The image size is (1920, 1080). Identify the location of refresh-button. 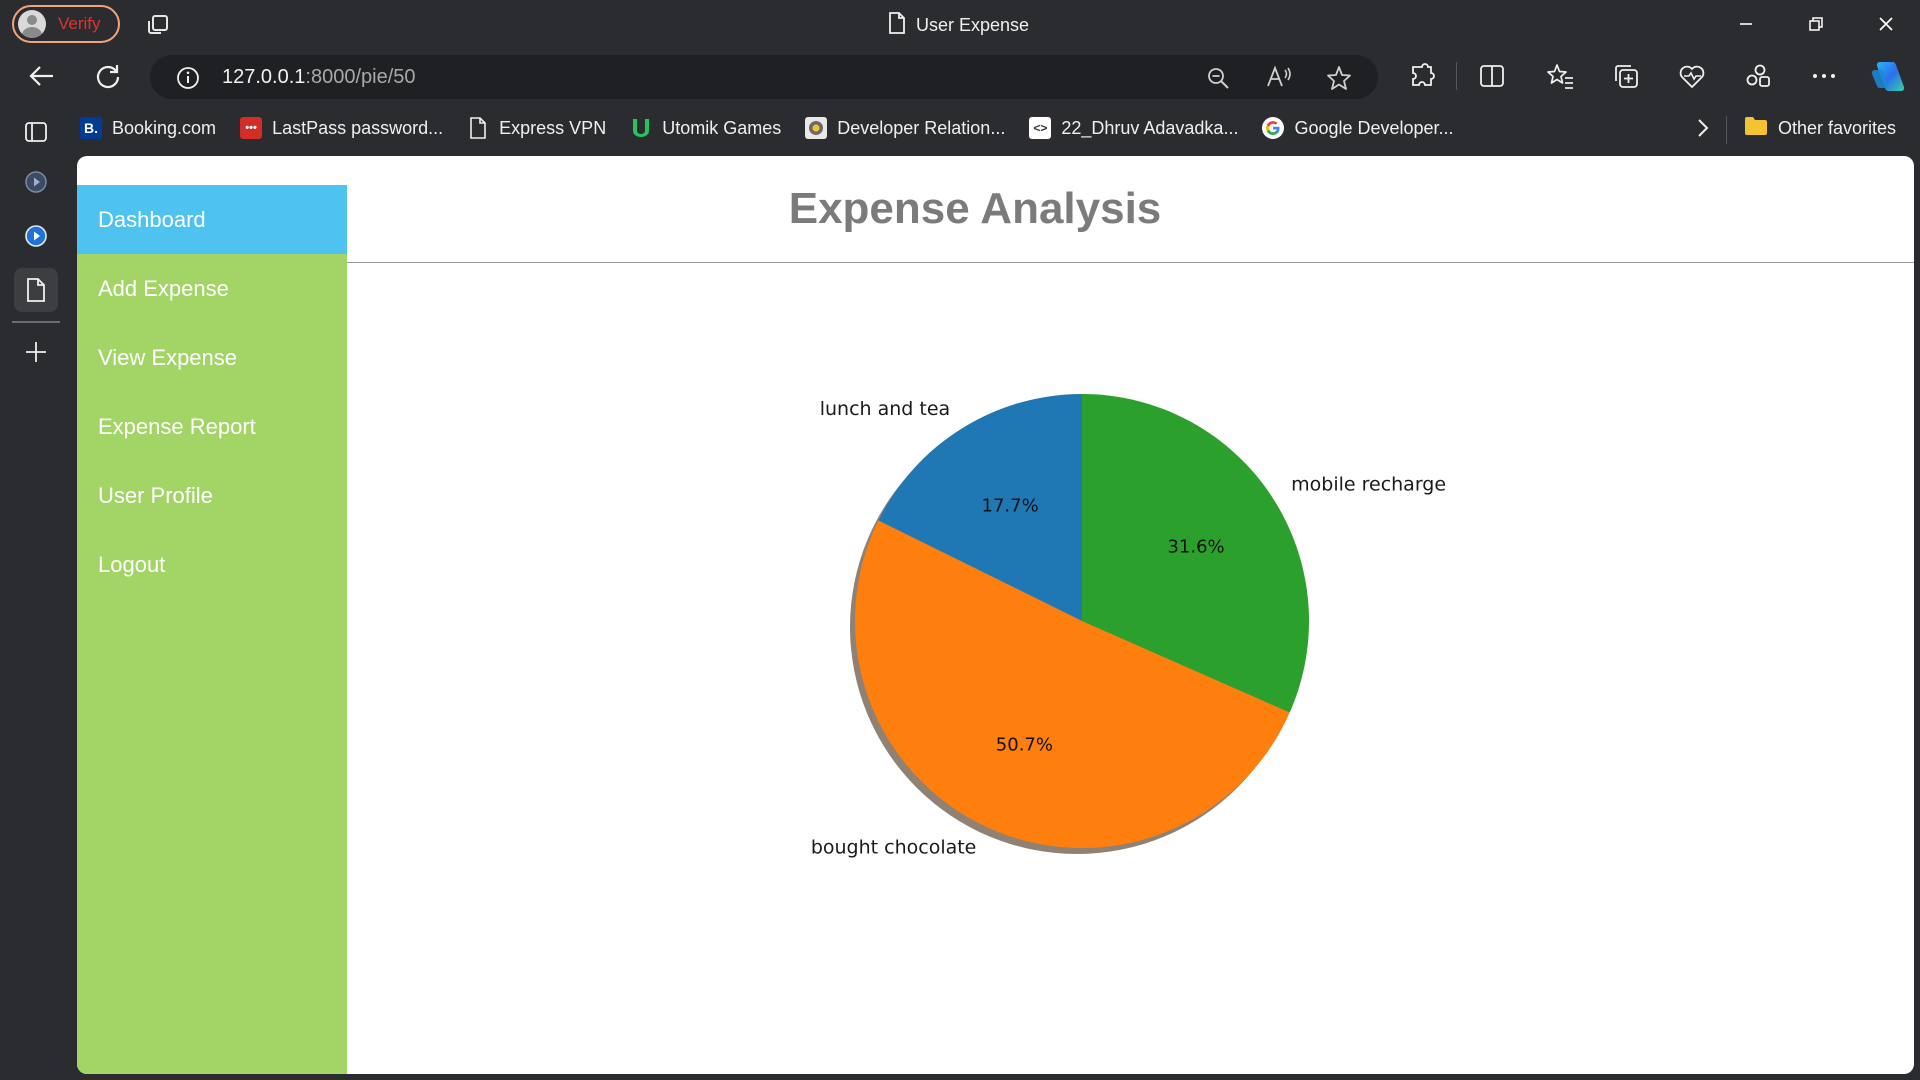
(108, 76).